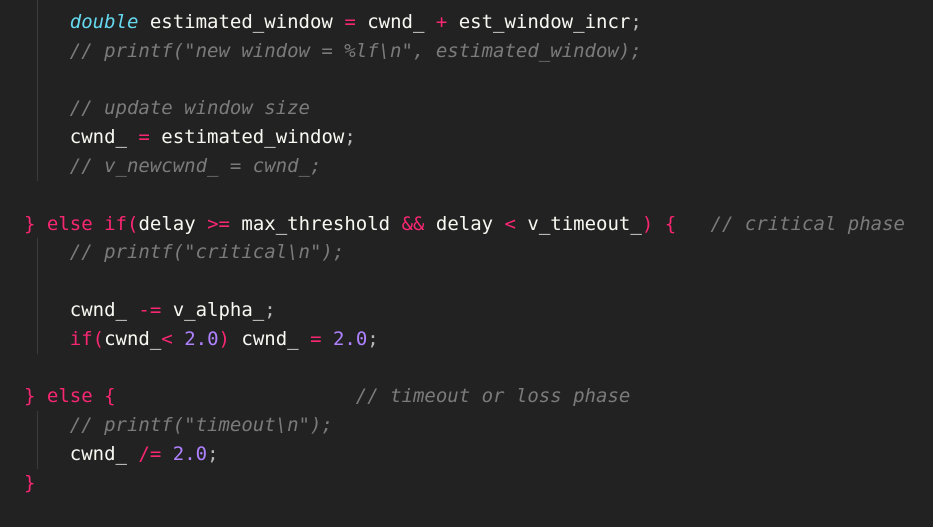  I want to click on code-line: if(cwnd_< 2.0) cwnd_ = 2.0;, so click(201, 339).